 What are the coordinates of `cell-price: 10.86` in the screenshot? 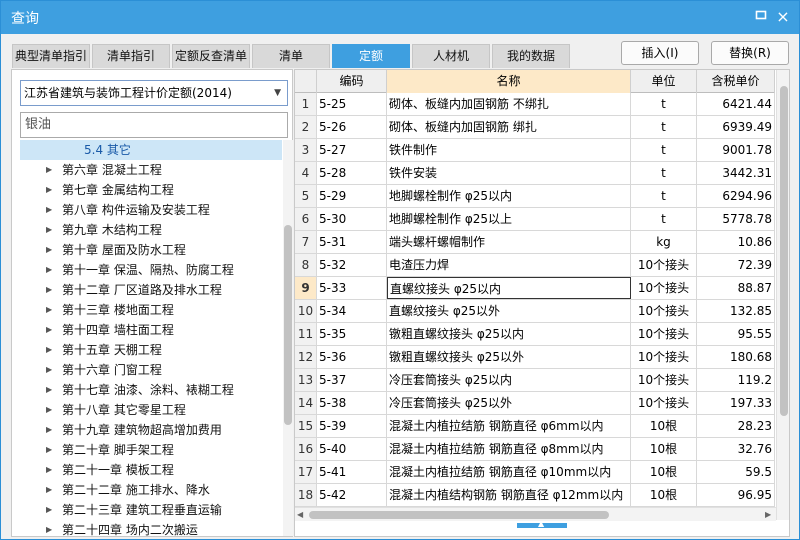 It's located at (736, 242).